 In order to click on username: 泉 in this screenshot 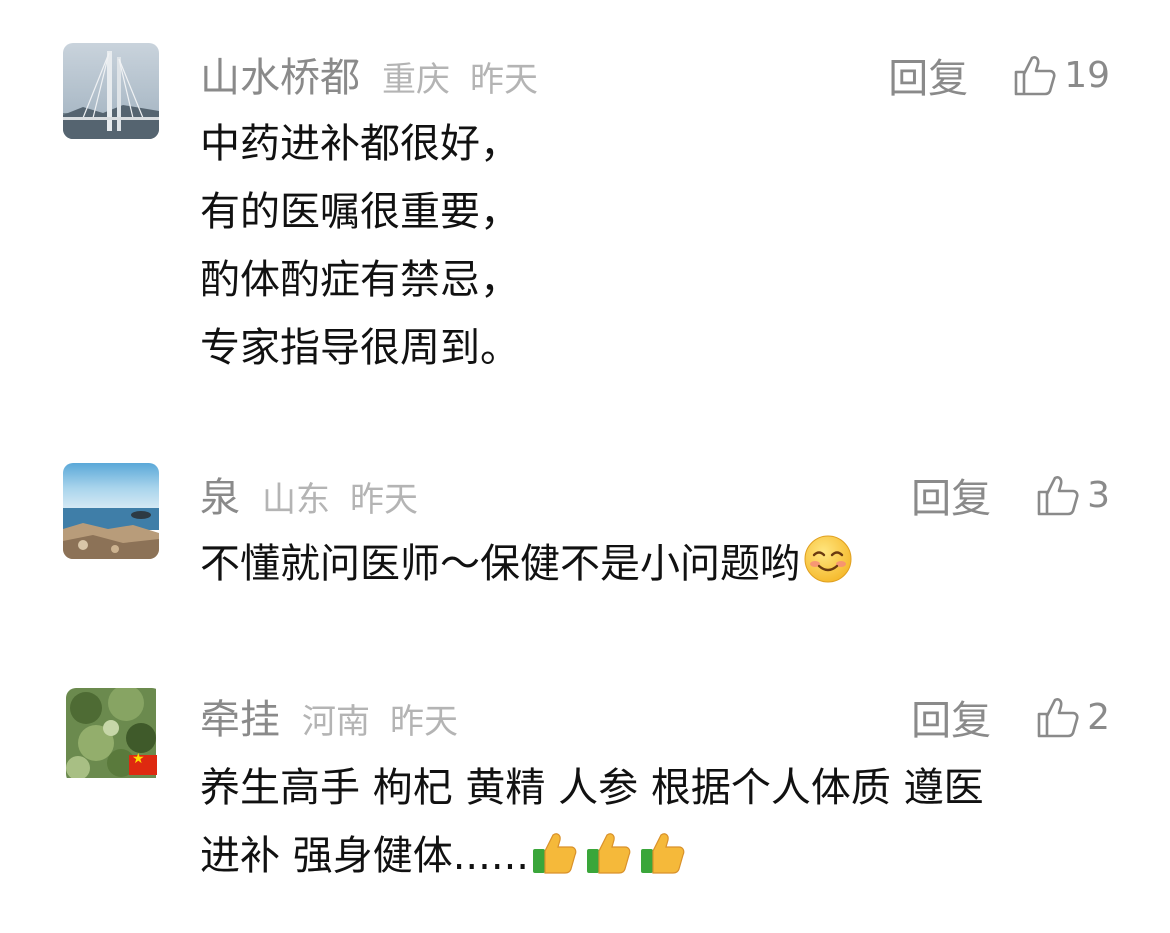, I will do `click(220, 494)`.